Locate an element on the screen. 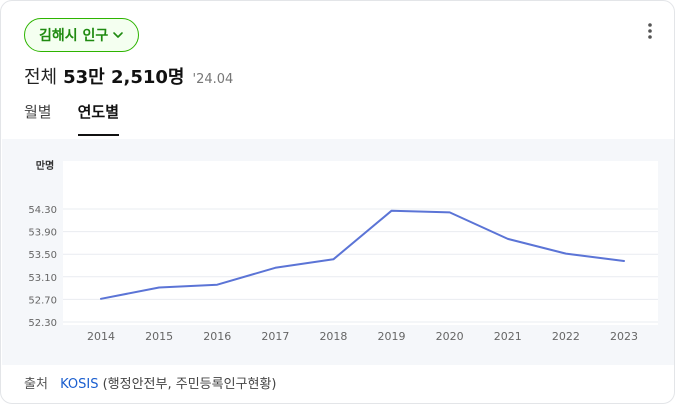  reference-date: '24.04 is located at coordinates (213, 79).